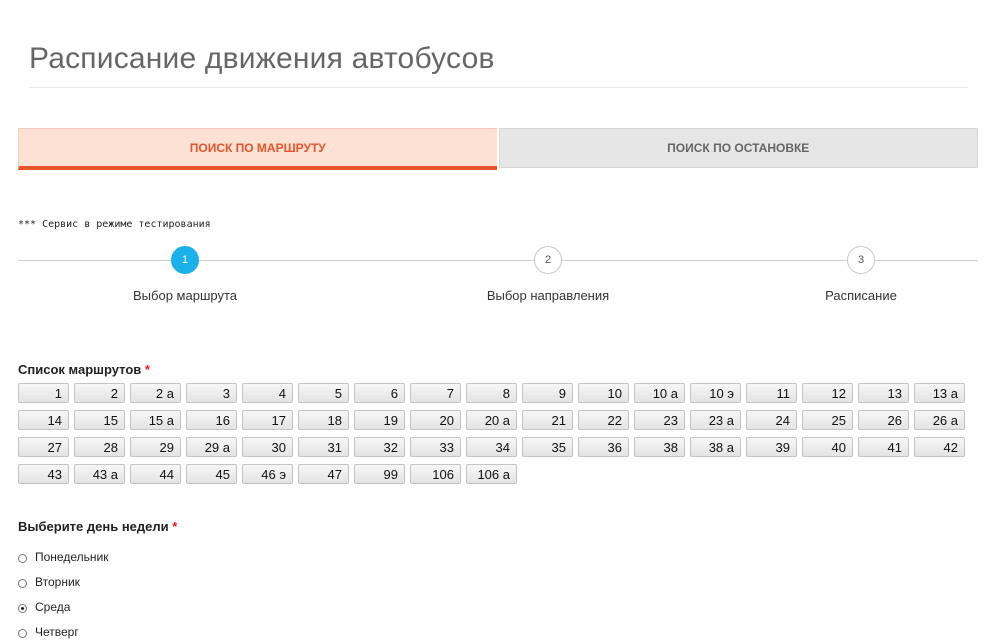  What do you see at coordinates (659, 447) in the screenshot?
I see `route-button: 38` at bounding box center [659, 447].